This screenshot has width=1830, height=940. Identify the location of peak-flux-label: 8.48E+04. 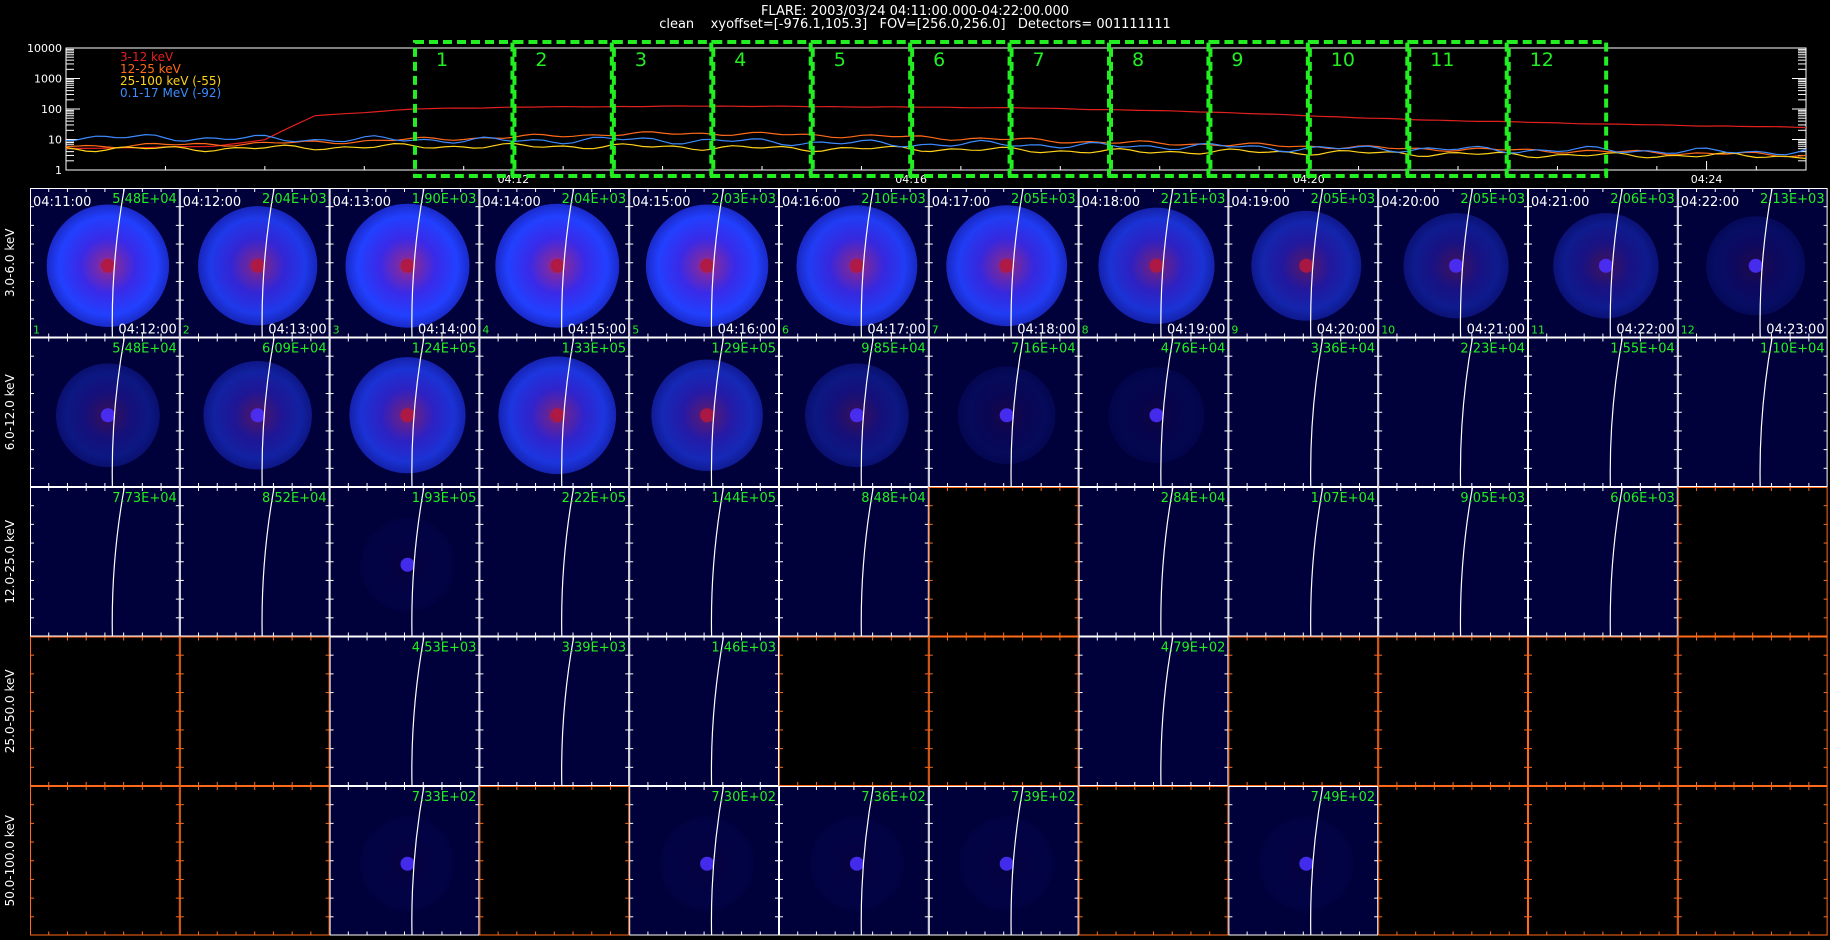
(893, 498).